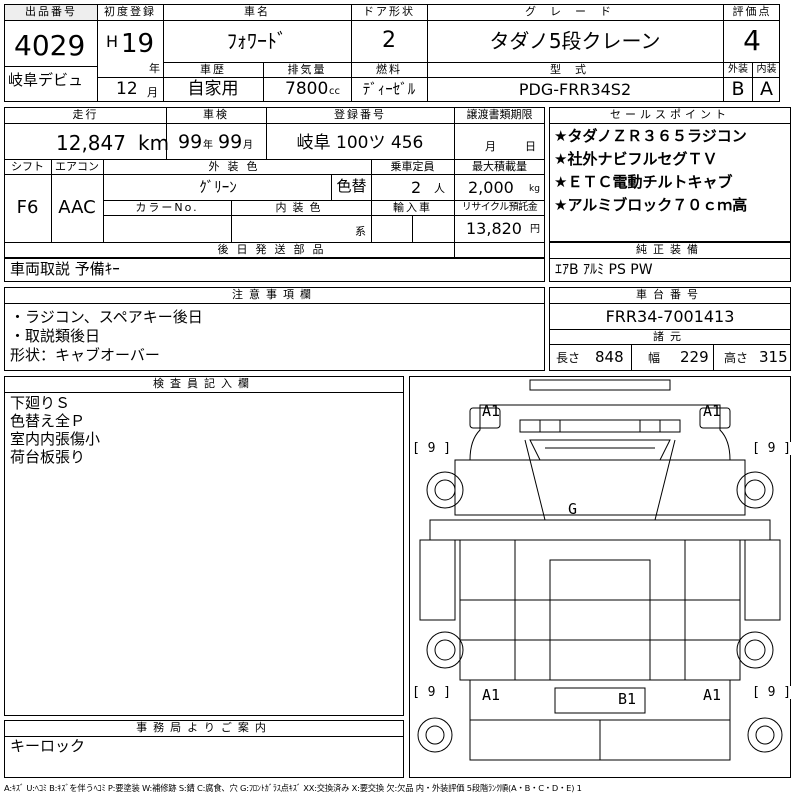  Describe the element at coordinates (439, 188) in the screenshot. I see `capacity-unit: 人` at that location.